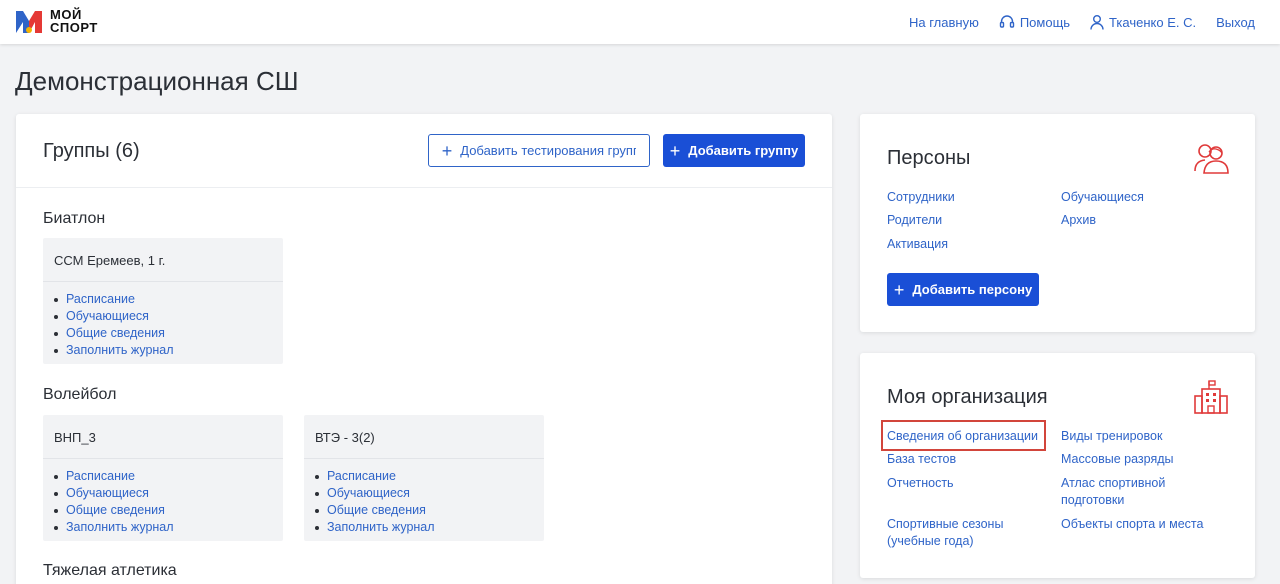 This screenshot has height=584, width=1280. I want to click on building-icon, so click(1211, 397).